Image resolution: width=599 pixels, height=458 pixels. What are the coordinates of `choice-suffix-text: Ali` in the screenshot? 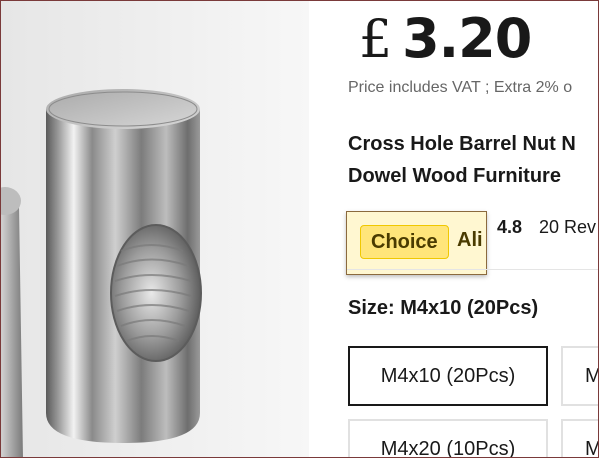 It's located at (470, 240).